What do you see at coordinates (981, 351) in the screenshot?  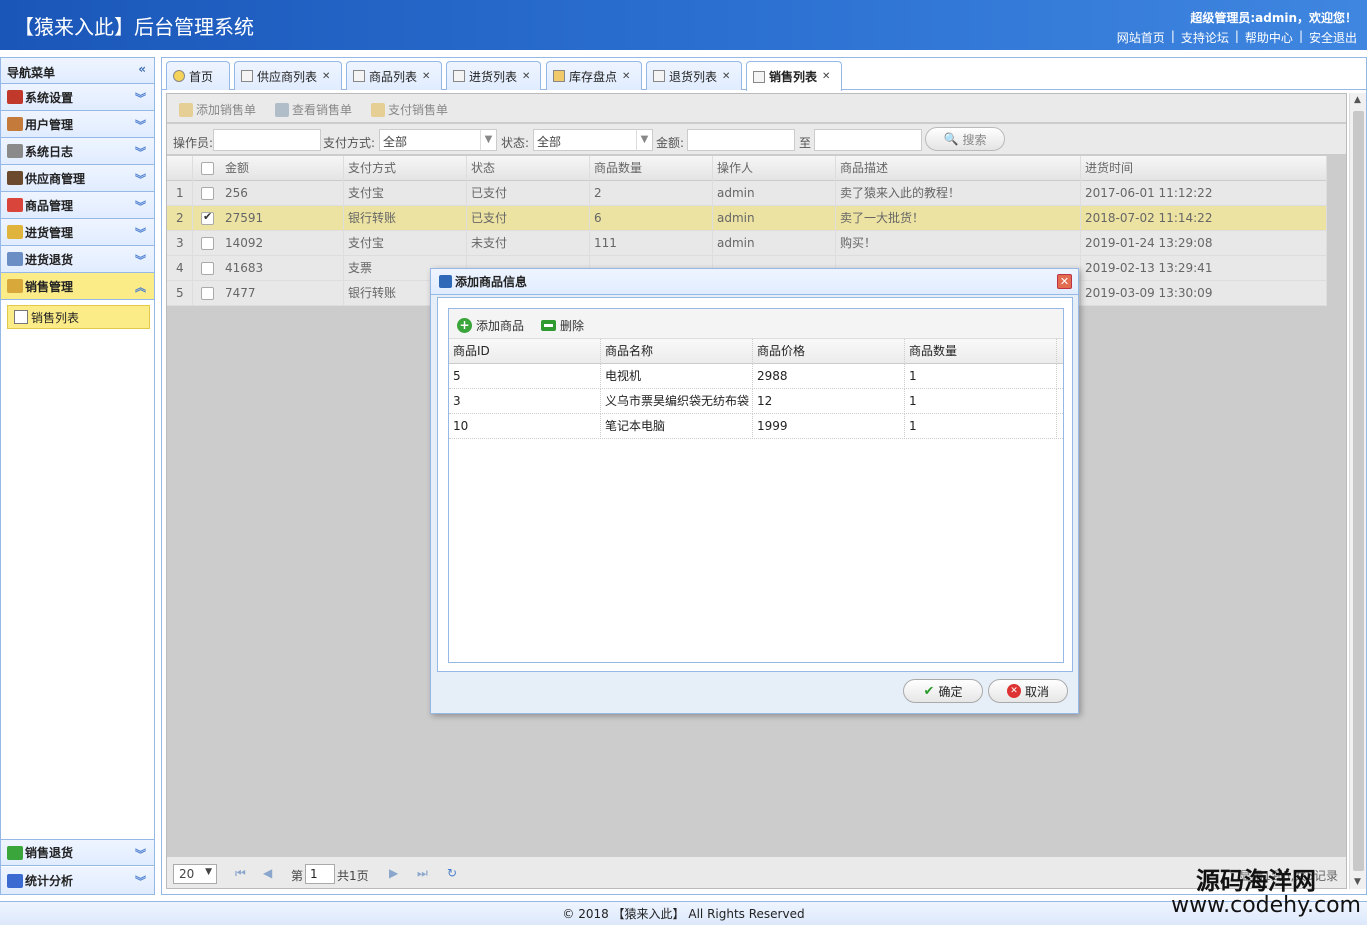 I see `col-goods-qty: 商品数量` at bounding box center [981, 351].